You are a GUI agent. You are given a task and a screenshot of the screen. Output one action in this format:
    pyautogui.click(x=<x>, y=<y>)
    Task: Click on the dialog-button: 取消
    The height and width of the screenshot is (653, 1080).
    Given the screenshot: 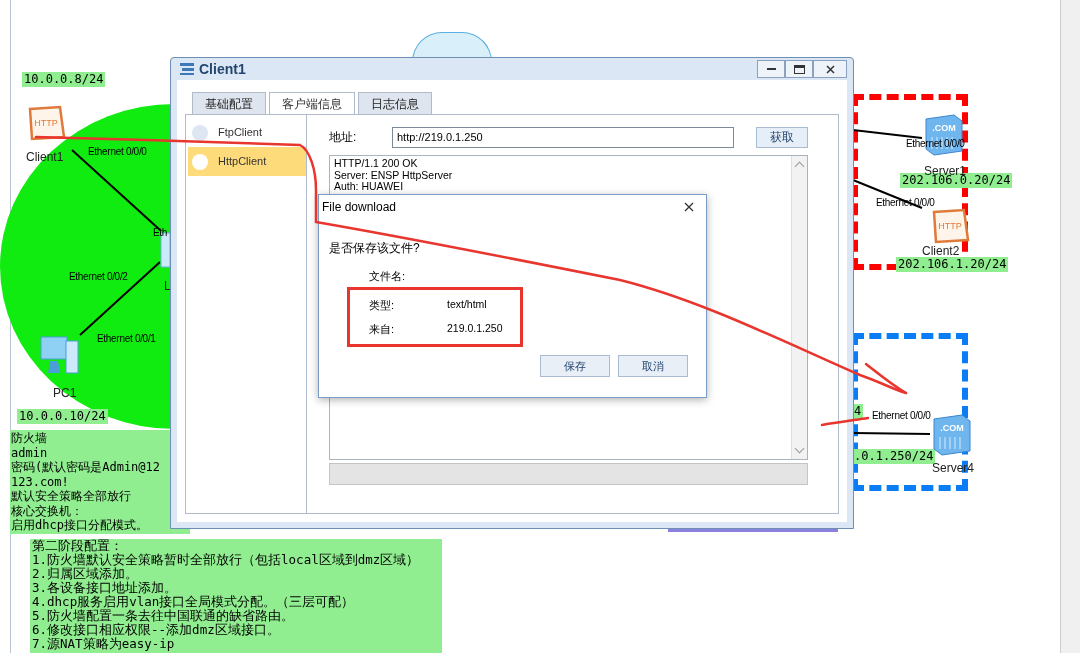 What is the action you would take?
    pyautogui.click(x=653, y=366)
    